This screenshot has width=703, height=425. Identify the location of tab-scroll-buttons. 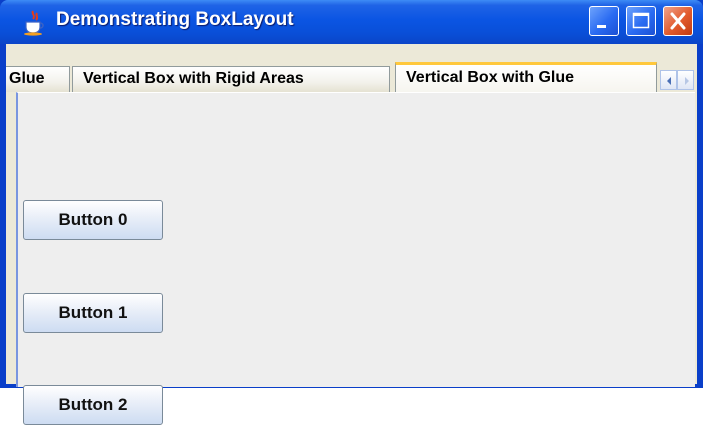
(677, 80).